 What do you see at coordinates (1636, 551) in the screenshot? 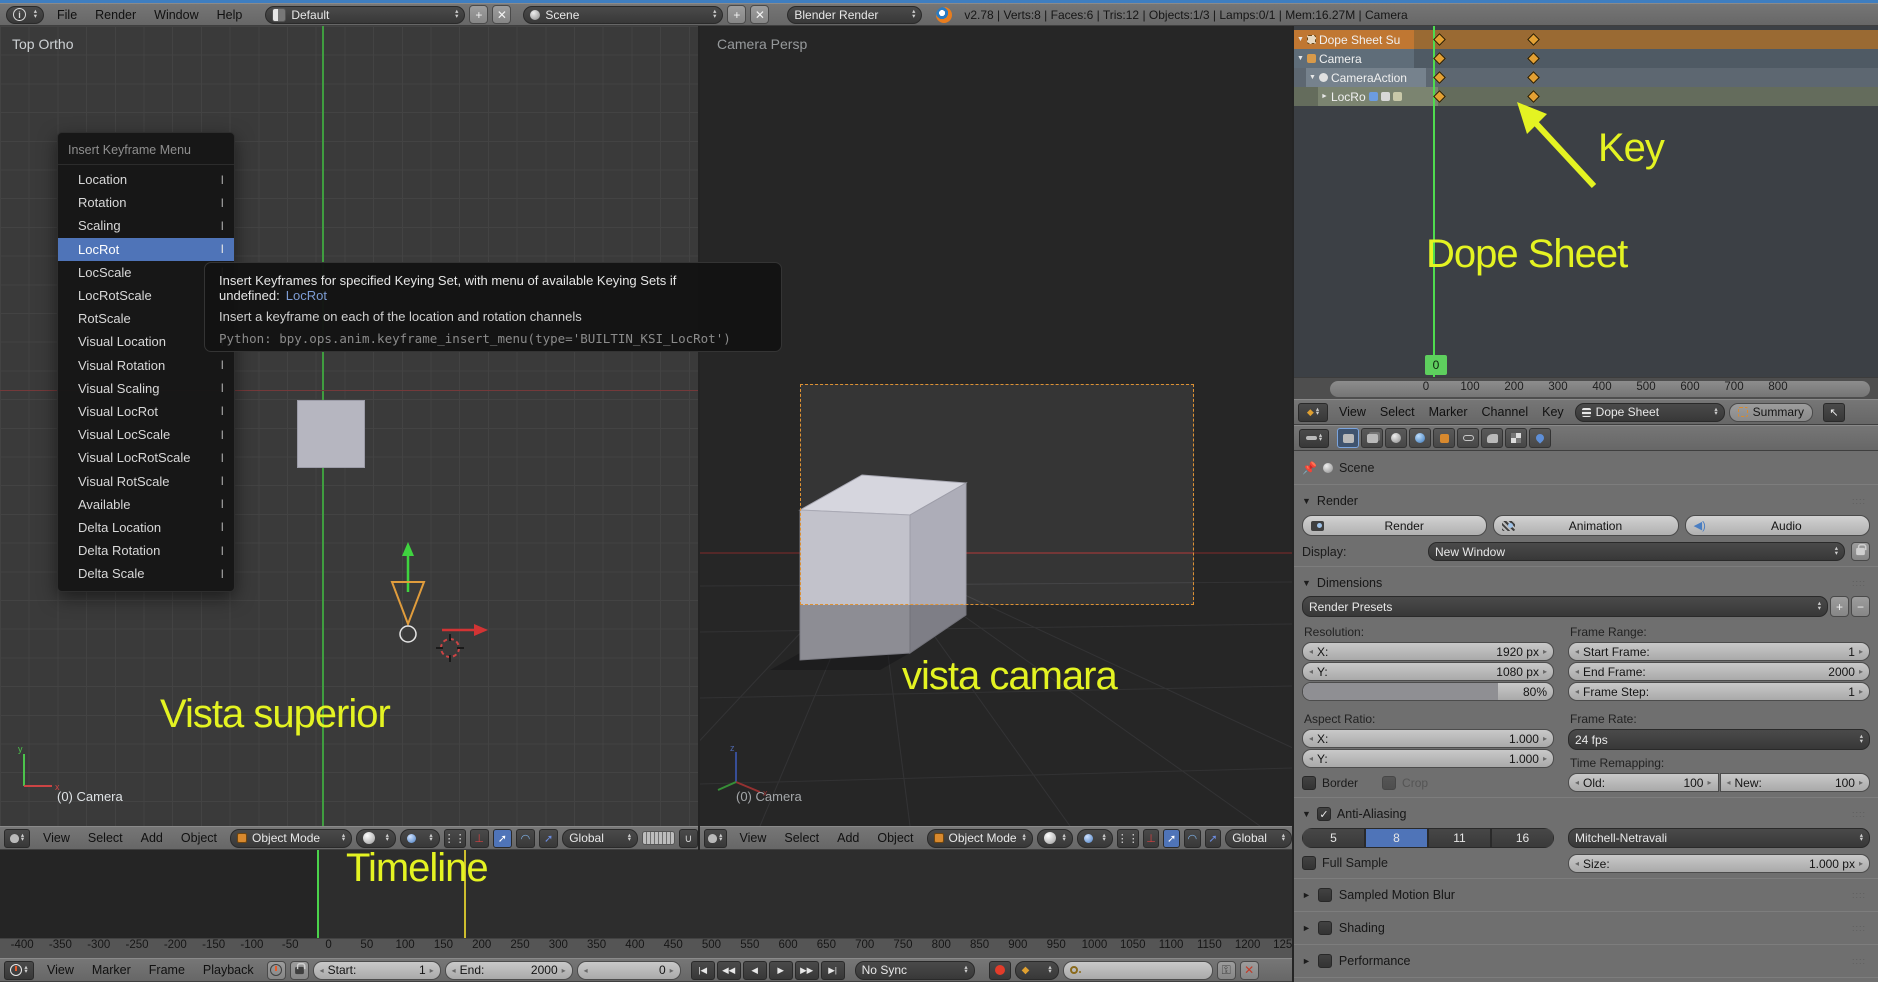
I see `display-select: New Window ▴ ▾` at bounding box center [1636, 551].